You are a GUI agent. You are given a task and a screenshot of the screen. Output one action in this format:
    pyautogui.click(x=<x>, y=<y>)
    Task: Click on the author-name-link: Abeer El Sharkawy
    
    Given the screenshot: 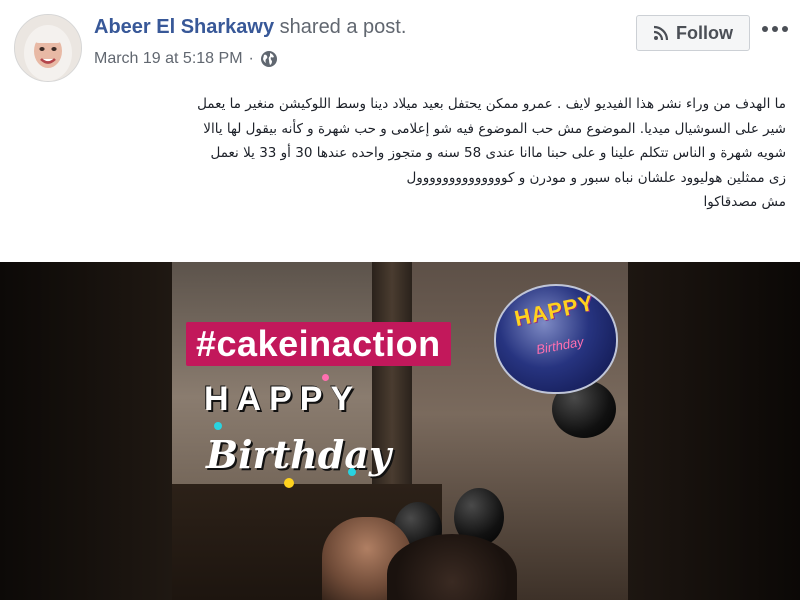 What is the action you would take?
    pyautogui.click(x=184, y=27)
    